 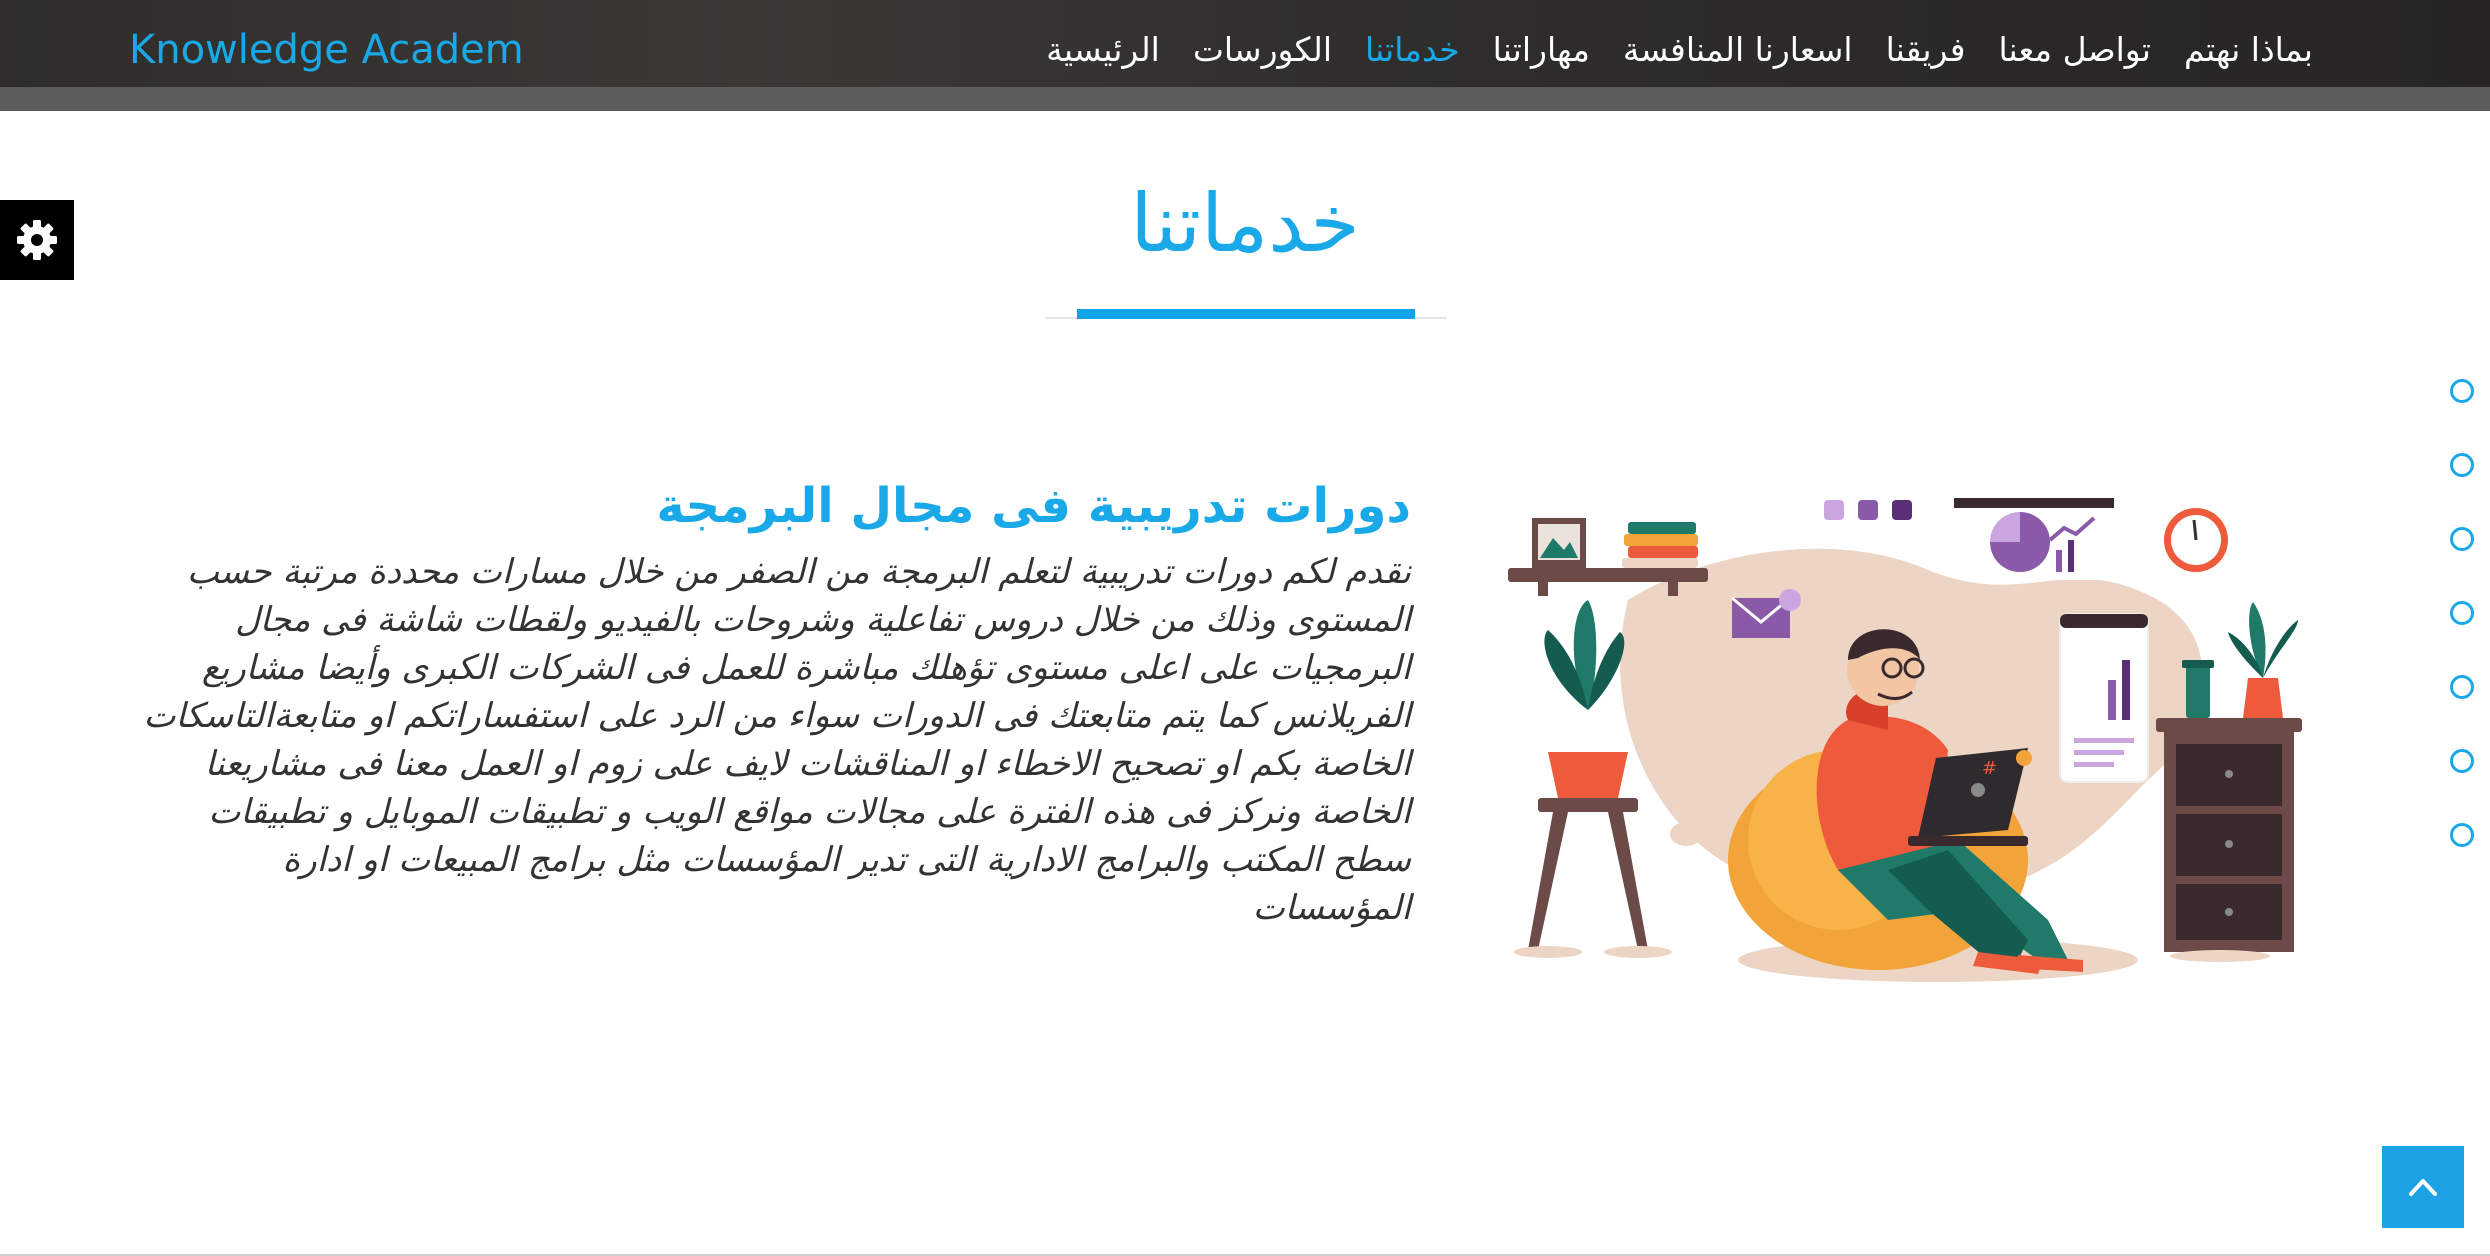 I want to click on service-heading: دورات تدريبية فى مجال البرمجة, so click(x=1033, y=506).